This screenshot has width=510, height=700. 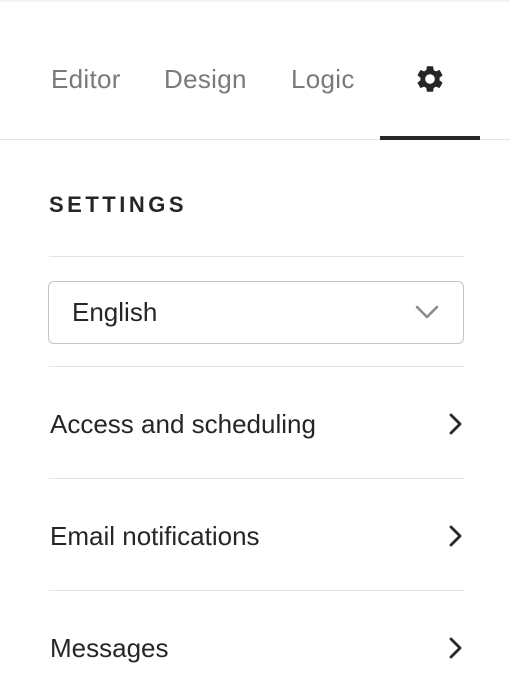 I want to click on chevron-down-icon, so click(x=427, y=312).